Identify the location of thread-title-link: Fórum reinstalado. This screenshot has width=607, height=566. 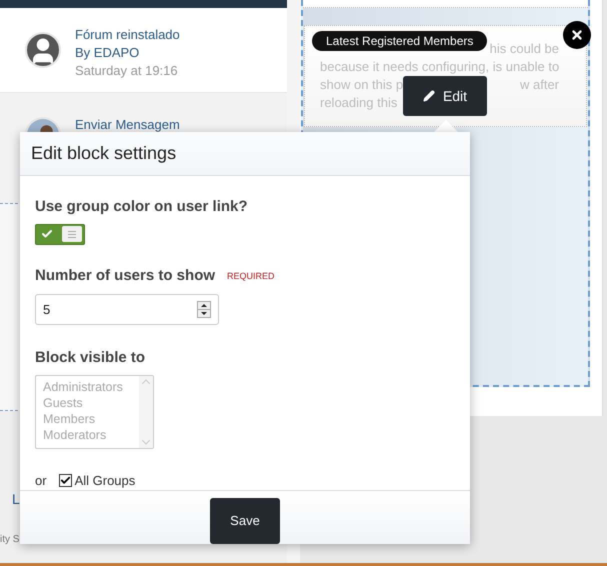
(127, 35).